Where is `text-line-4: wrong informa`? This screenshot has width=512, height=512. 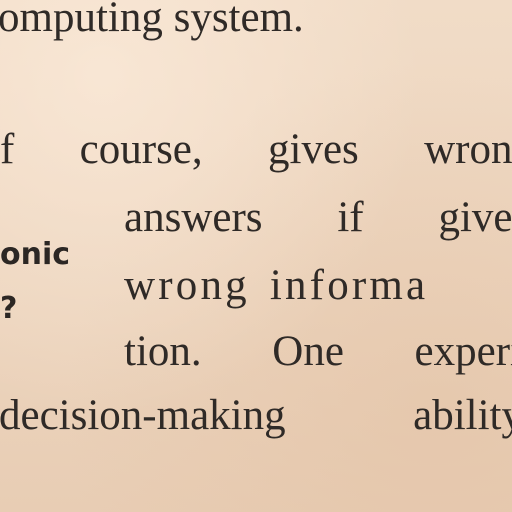
text-line-4: wrong informa is located at coordinates (276, 285).